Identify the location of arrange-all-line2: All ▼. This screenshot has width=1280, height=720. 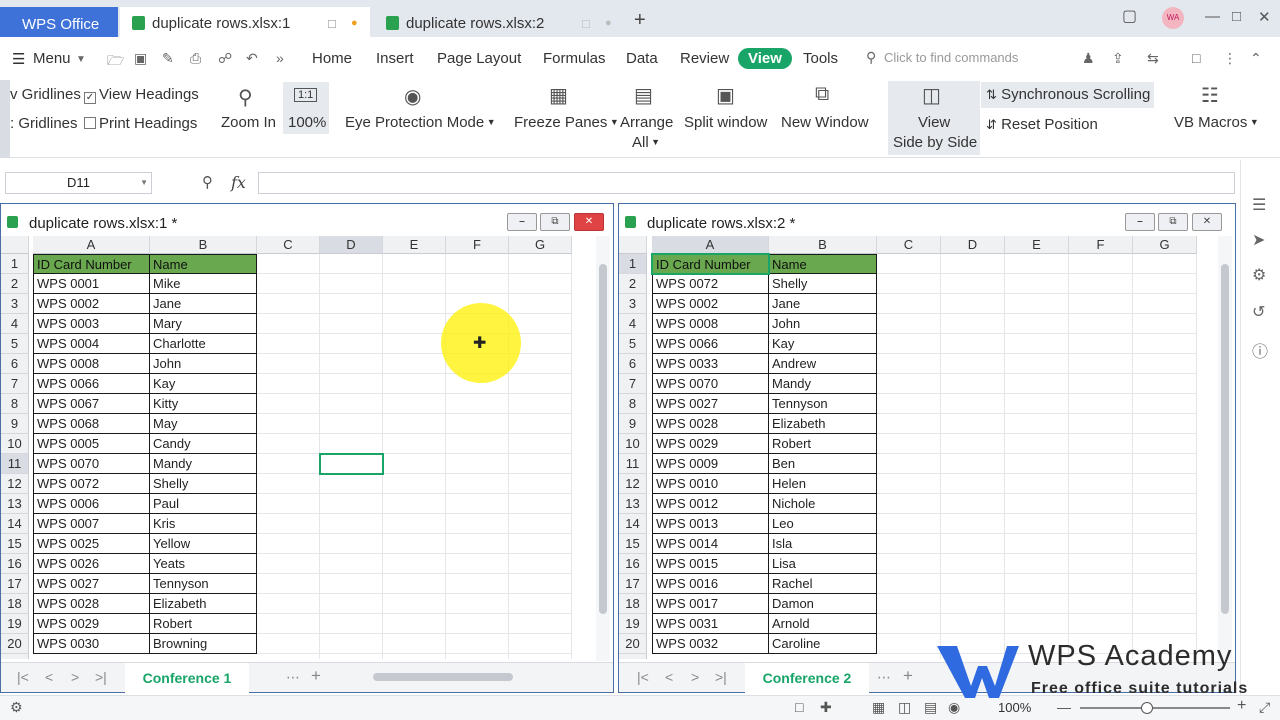
(646, 142).